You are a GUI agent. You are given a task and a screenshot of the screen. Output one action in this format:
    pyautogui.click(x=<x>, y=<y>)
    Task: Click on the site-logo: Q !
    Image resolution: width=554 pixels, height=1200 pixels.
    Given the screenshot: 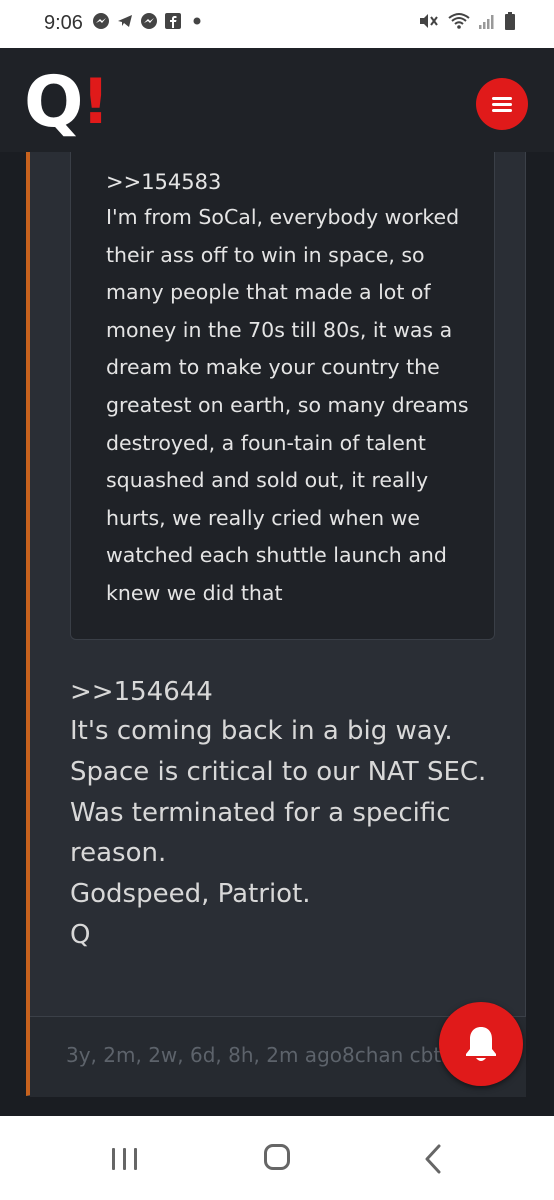 What is the action you would take?
    pyautogui.click(x=67, y=102)
    